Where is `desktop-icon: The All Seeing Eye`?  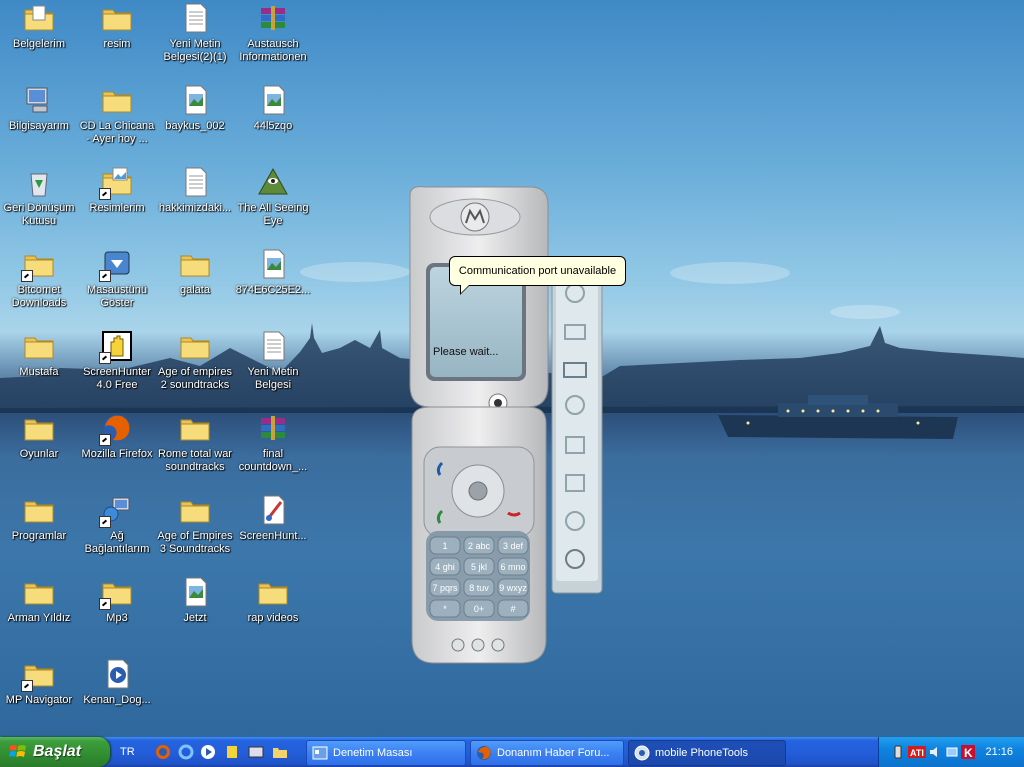 desktop-icon: The All Seeing Eye is located at coordinates (273, 197).